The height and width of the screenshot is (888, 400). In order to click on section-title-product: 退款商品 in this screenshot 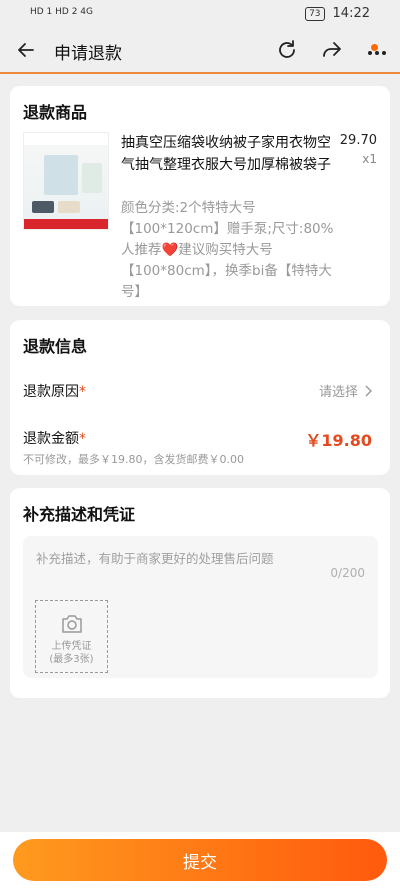, I will do `click(55, 112)`.